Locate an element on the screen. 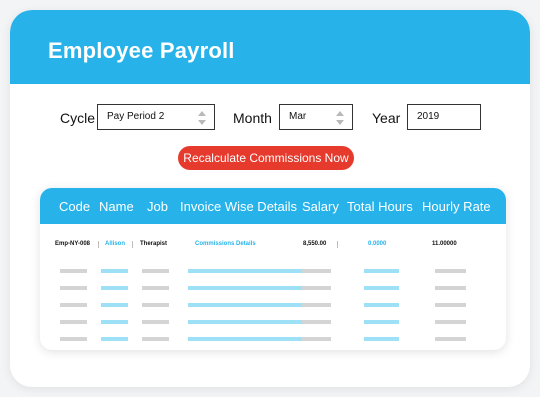 Image resolution: width=540 pixels, height=397 pixels. year-value: 2019 is located at coordinates (428, 116).